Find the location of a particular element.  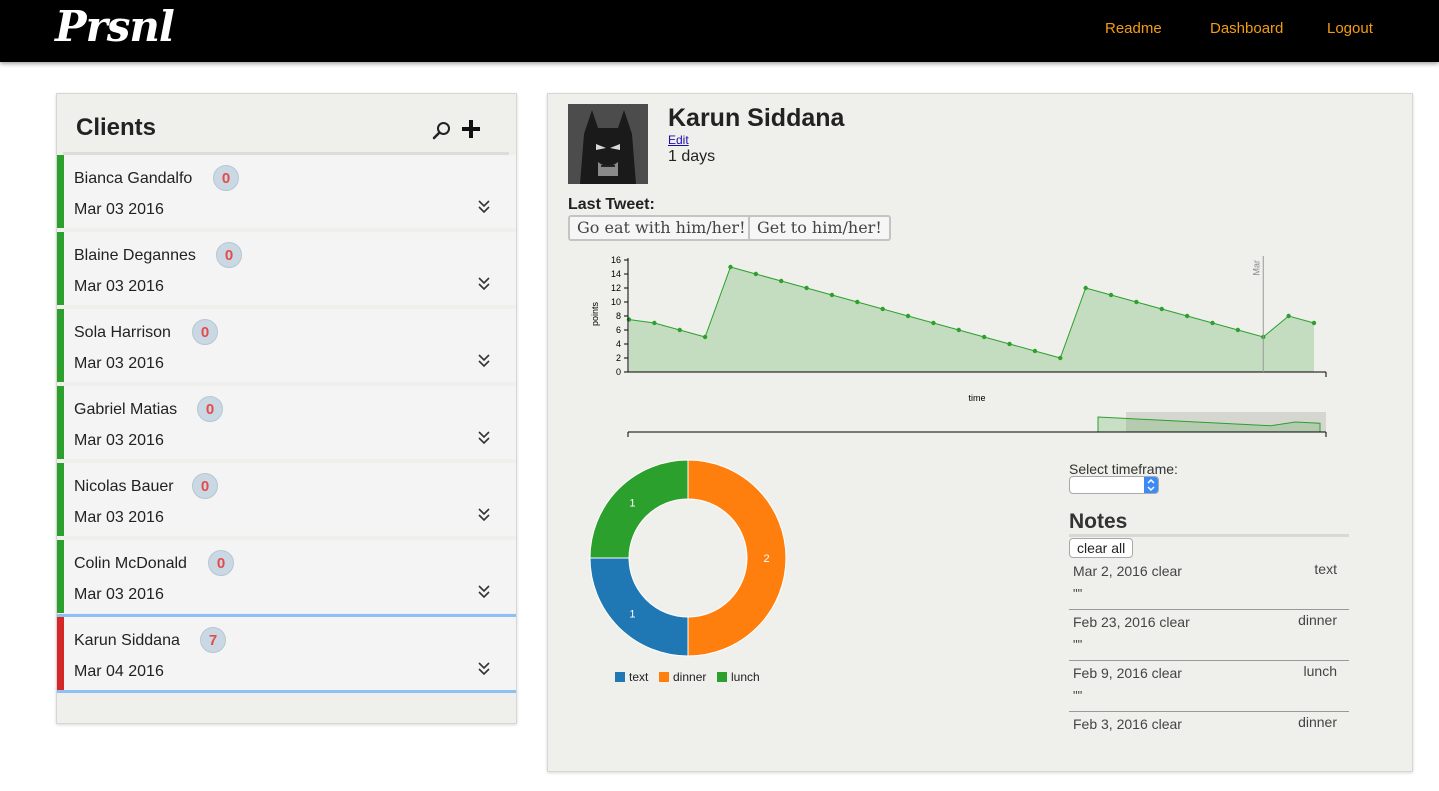

unread-badge: 7 is located at coordinates (213, 640).